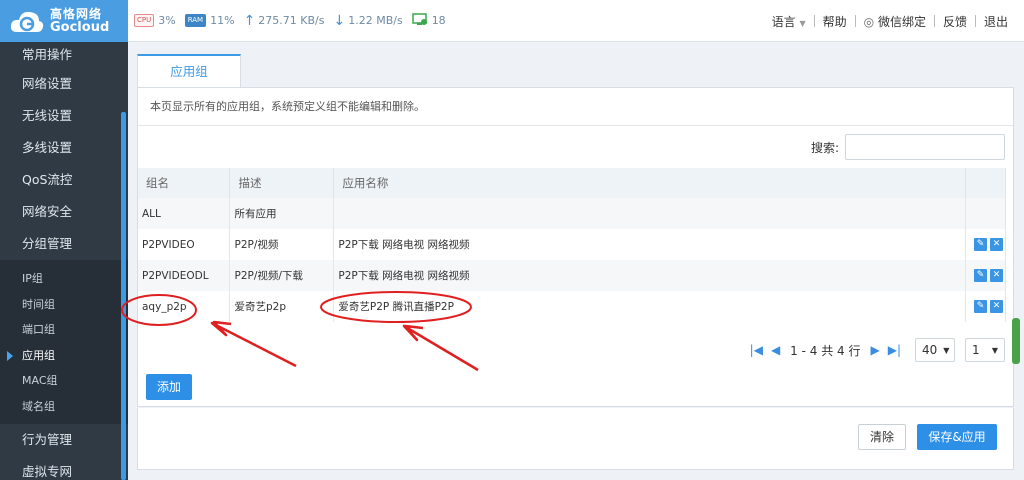  Describe the element at coordinates (986, 183) in the screenshot. I see `column-header-actions` at that location.